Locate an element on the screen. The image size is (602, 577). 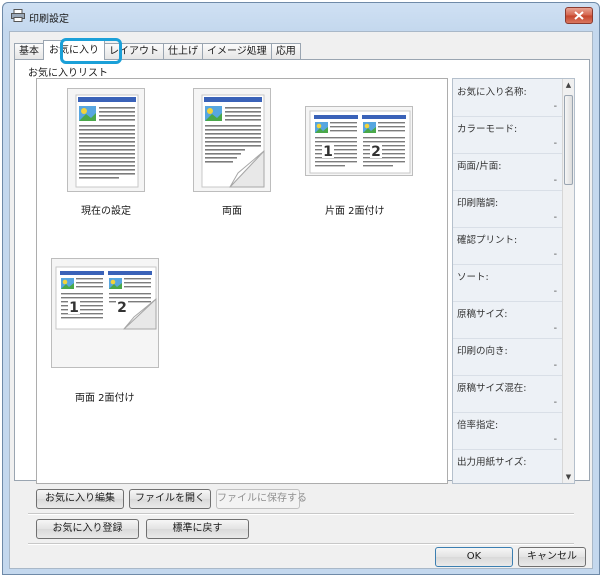
favorite-label-duplex-2up: 両面 2面付け is located at coordinates (105, 398).